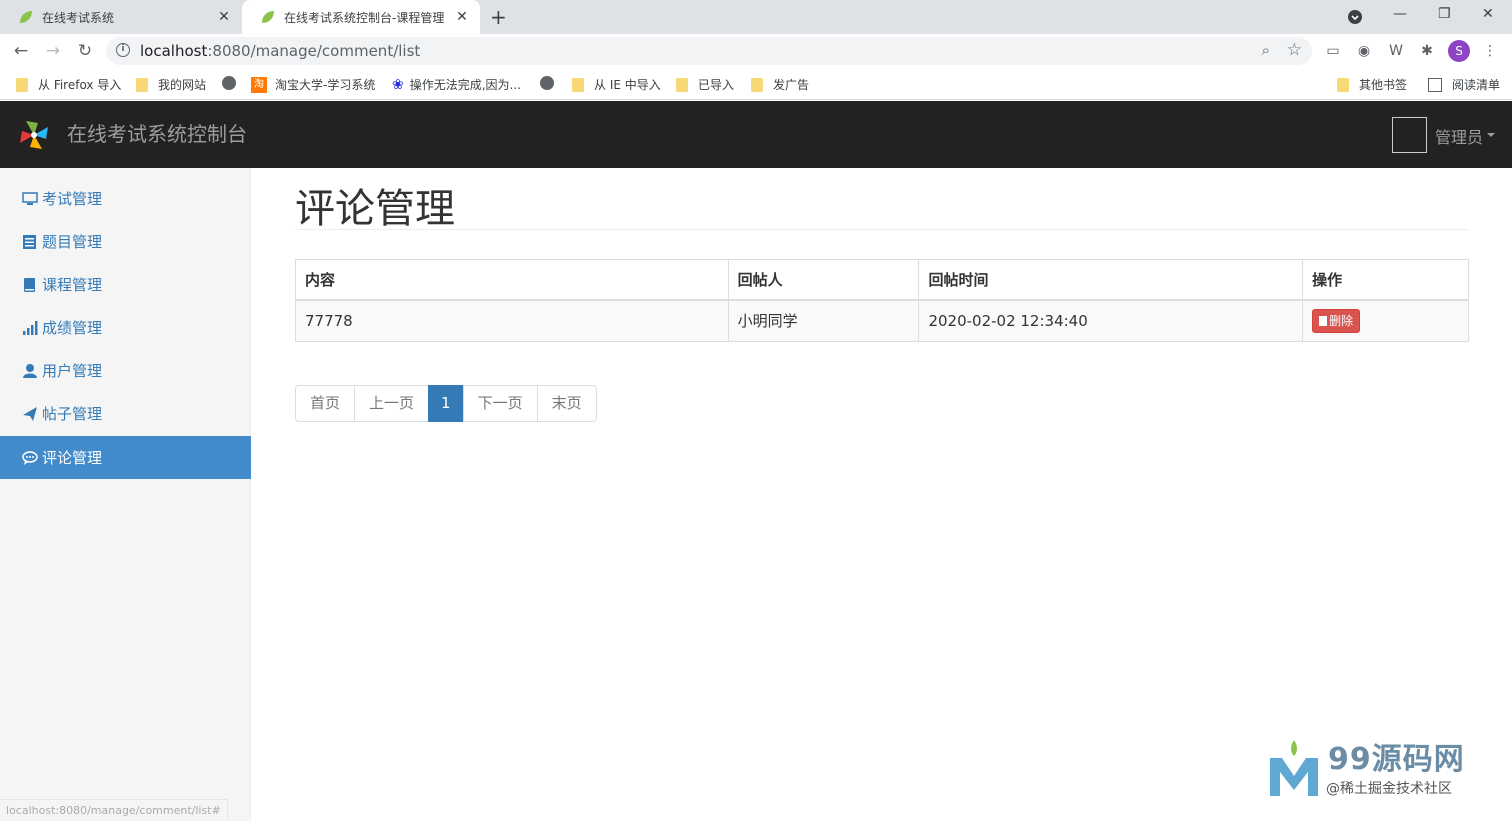 This screenshot has width=1512, height=821. I want to click on forward-icon: →, so click(53, 51).